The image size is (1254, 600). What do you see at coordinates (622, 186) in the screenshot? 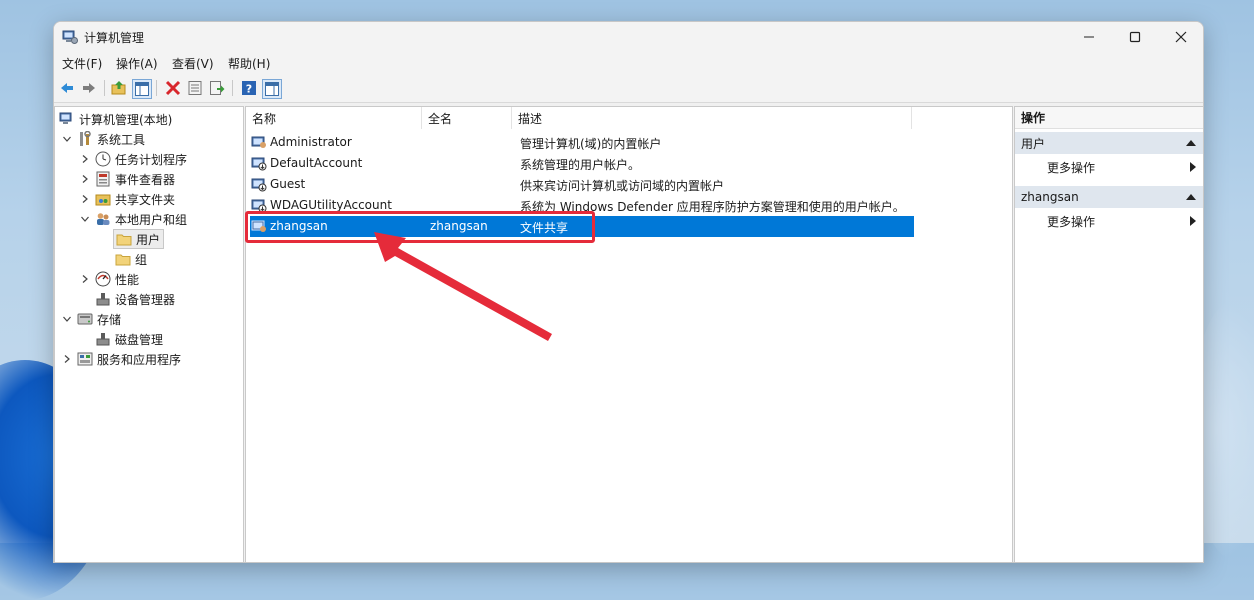
I see `user-description: 供来宾访问计算机或访问域的内置帐户` at bounding box center [622, 186].